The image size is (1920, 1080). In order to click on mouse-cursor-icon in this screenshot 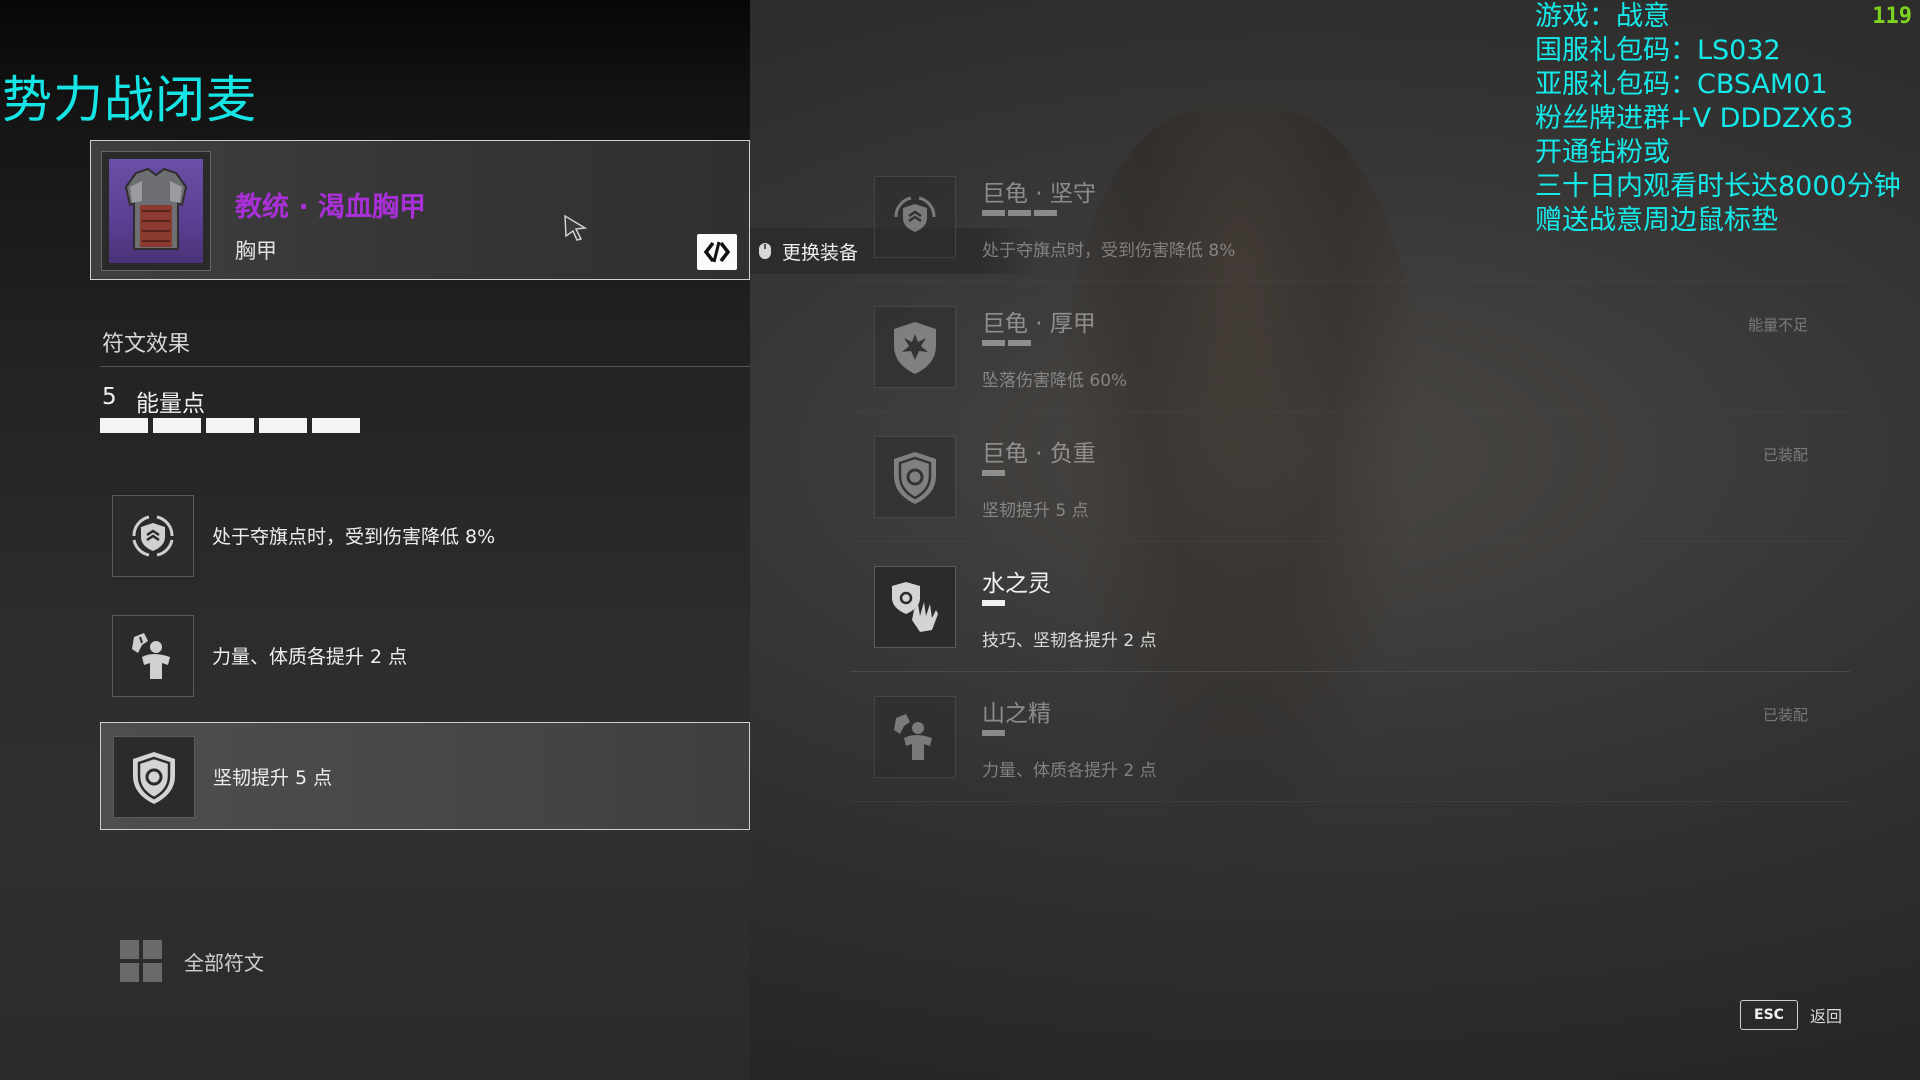, I will do `click(576, 230)`.